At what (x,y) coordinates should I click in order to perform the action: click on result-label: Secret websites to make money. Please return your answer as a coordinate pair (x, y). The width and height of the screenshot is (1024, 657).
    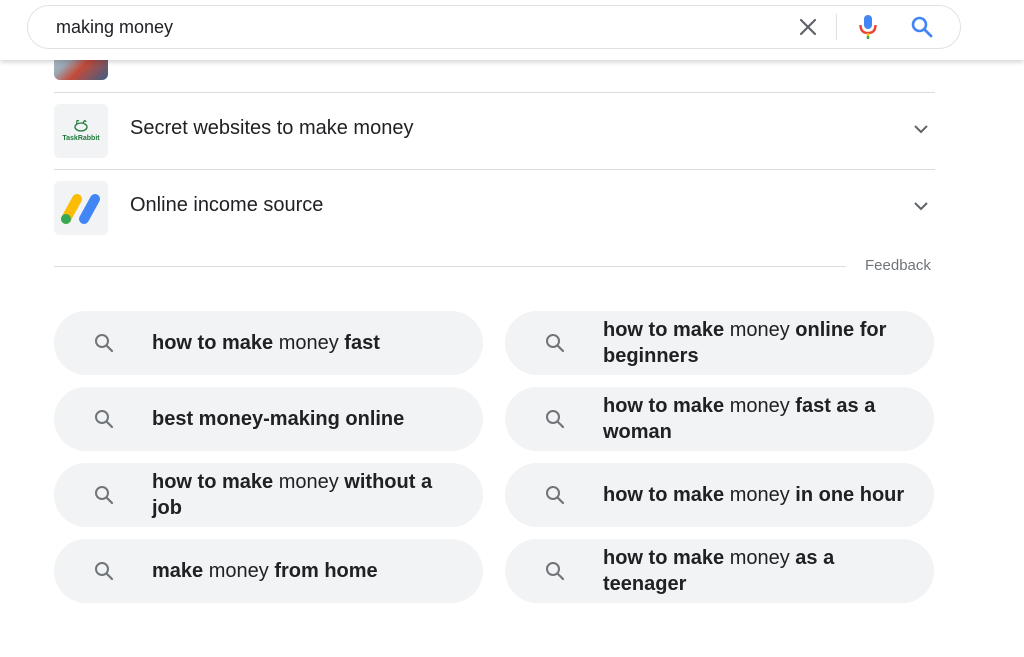
    Looking at the image, I should click on (272, 128).